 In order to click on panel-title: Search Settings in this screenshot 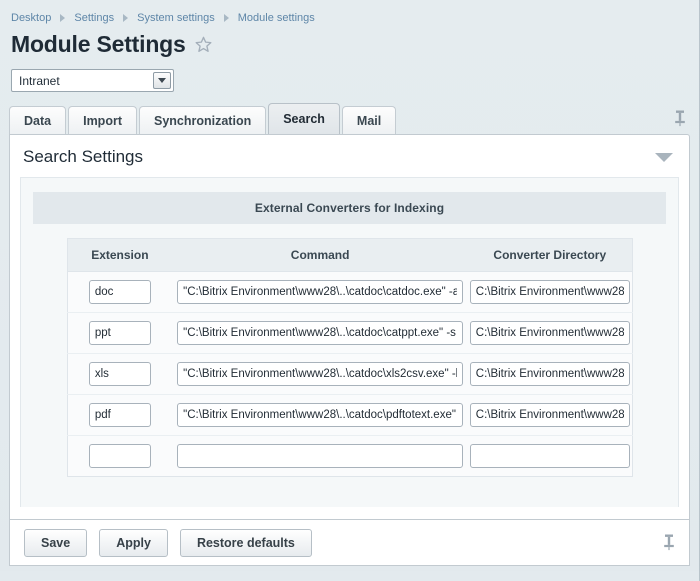, I will do `click(83, 156)`.